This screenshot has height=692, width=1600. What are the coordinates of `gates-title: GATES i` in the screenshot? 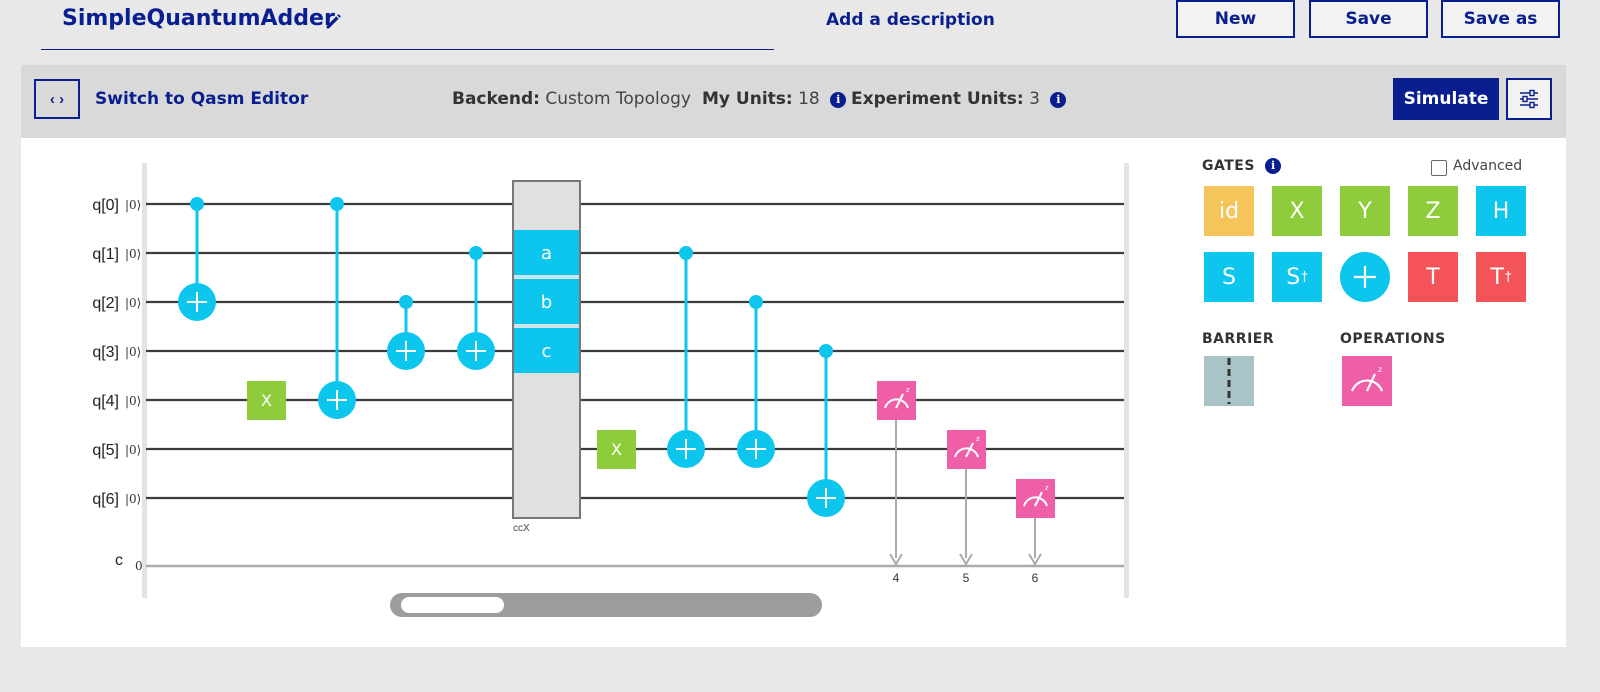 It's located at (1242, 166).